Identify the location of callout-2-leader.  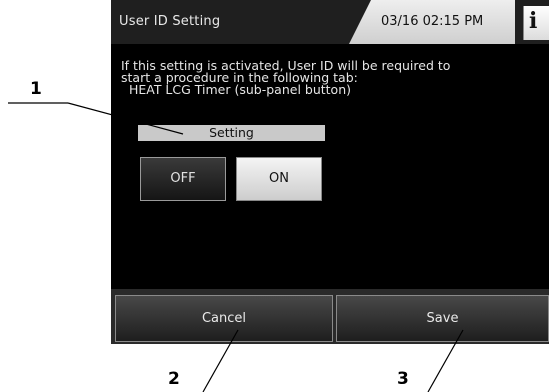
(220, 360).